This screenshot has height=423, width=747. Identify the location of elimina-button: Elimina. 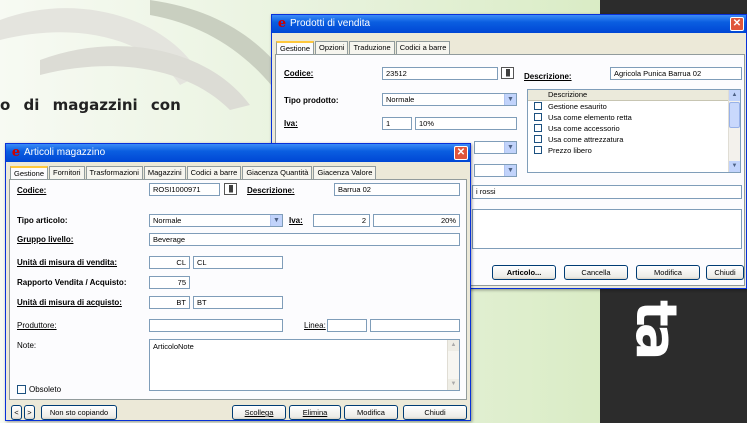
(315, 412).